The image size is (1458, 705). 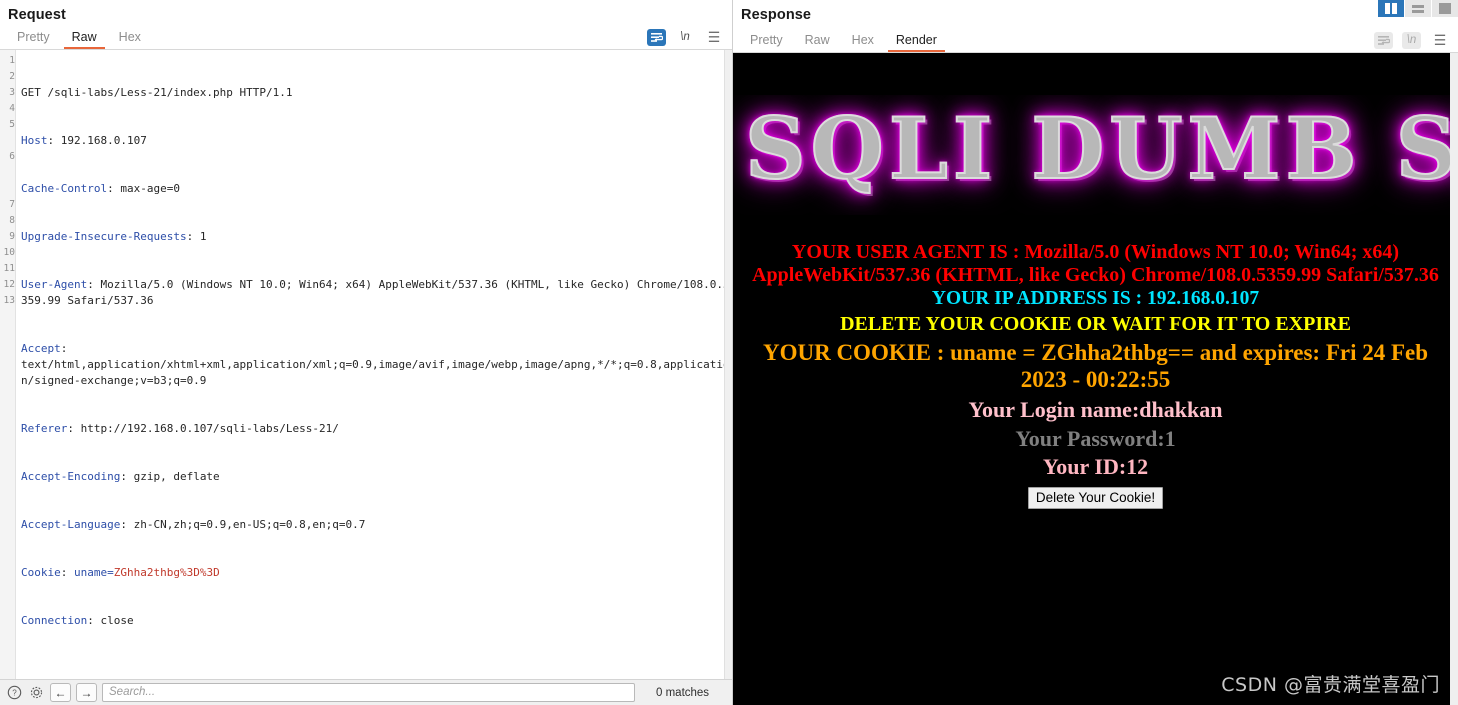 What do you see at coordinates (143, 189) in the screenshot?
I see `request-line-3-value: : max-age=0` at bounding box center [143, 189].